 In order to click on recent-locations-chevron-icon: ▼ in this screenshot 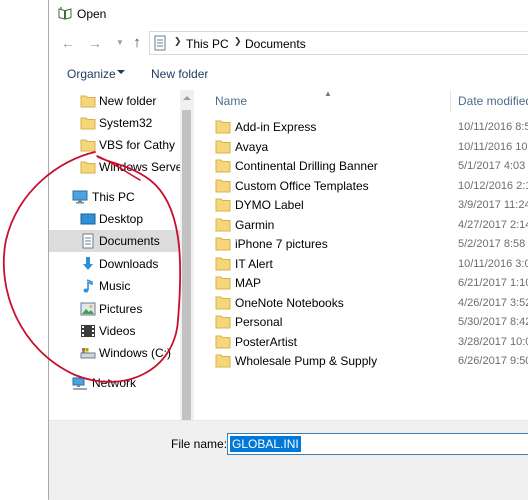, I will do `click(120, 43)`.